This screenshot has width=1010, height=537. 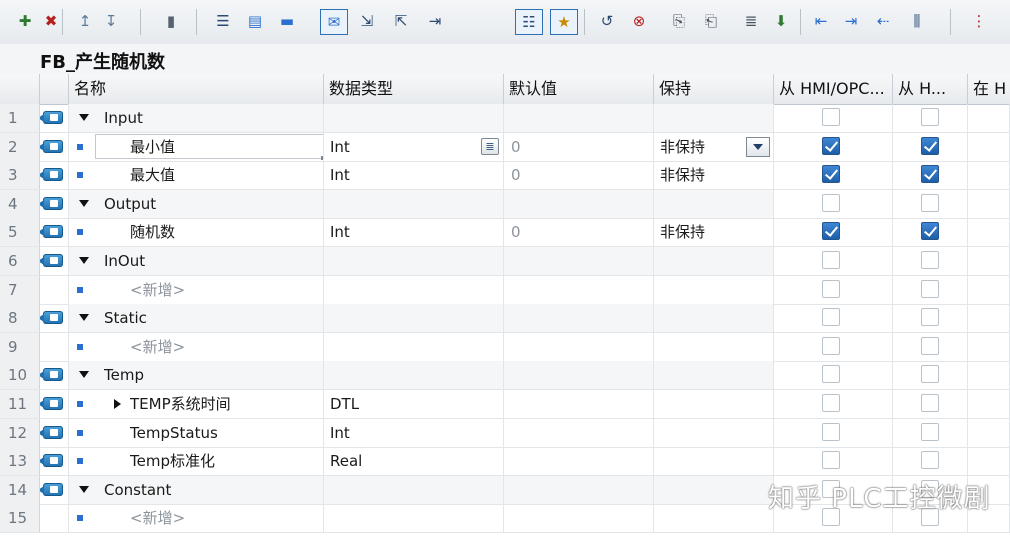 What do you see at coordinates (751, 21) in the screenshot?
I see `align-icon: ≣` at bounding box center [751, 21].